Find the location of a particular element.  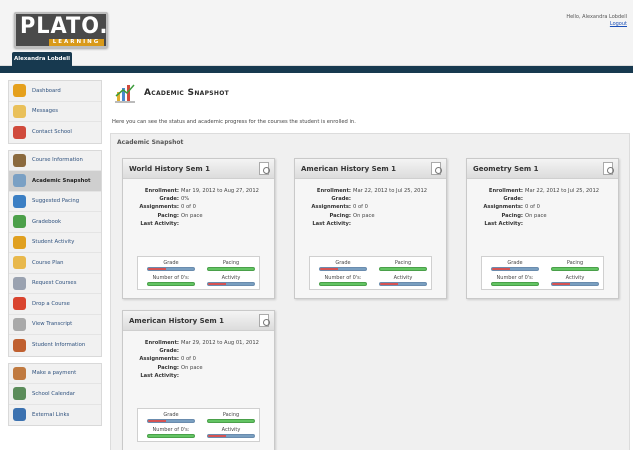

sidebar-item-student-info: Student Information is located at coordinates (55, 345).